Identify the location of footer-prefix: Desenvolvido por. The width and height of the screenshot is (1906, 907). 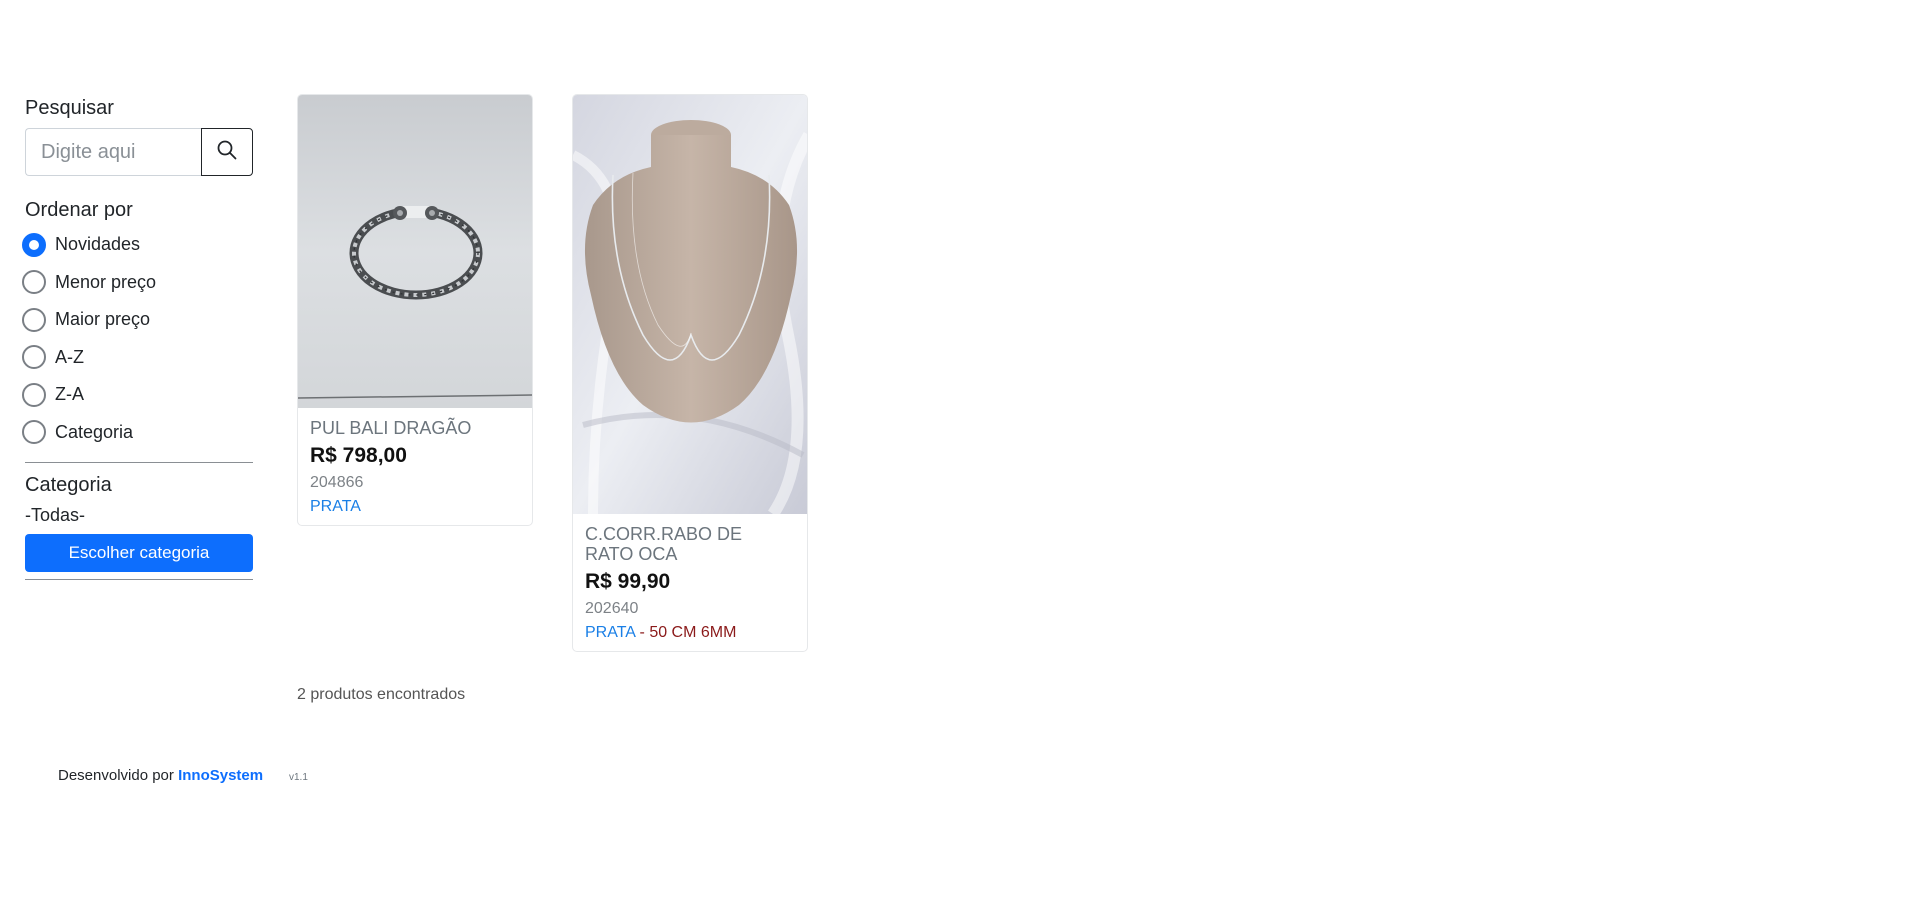
(118, 775).